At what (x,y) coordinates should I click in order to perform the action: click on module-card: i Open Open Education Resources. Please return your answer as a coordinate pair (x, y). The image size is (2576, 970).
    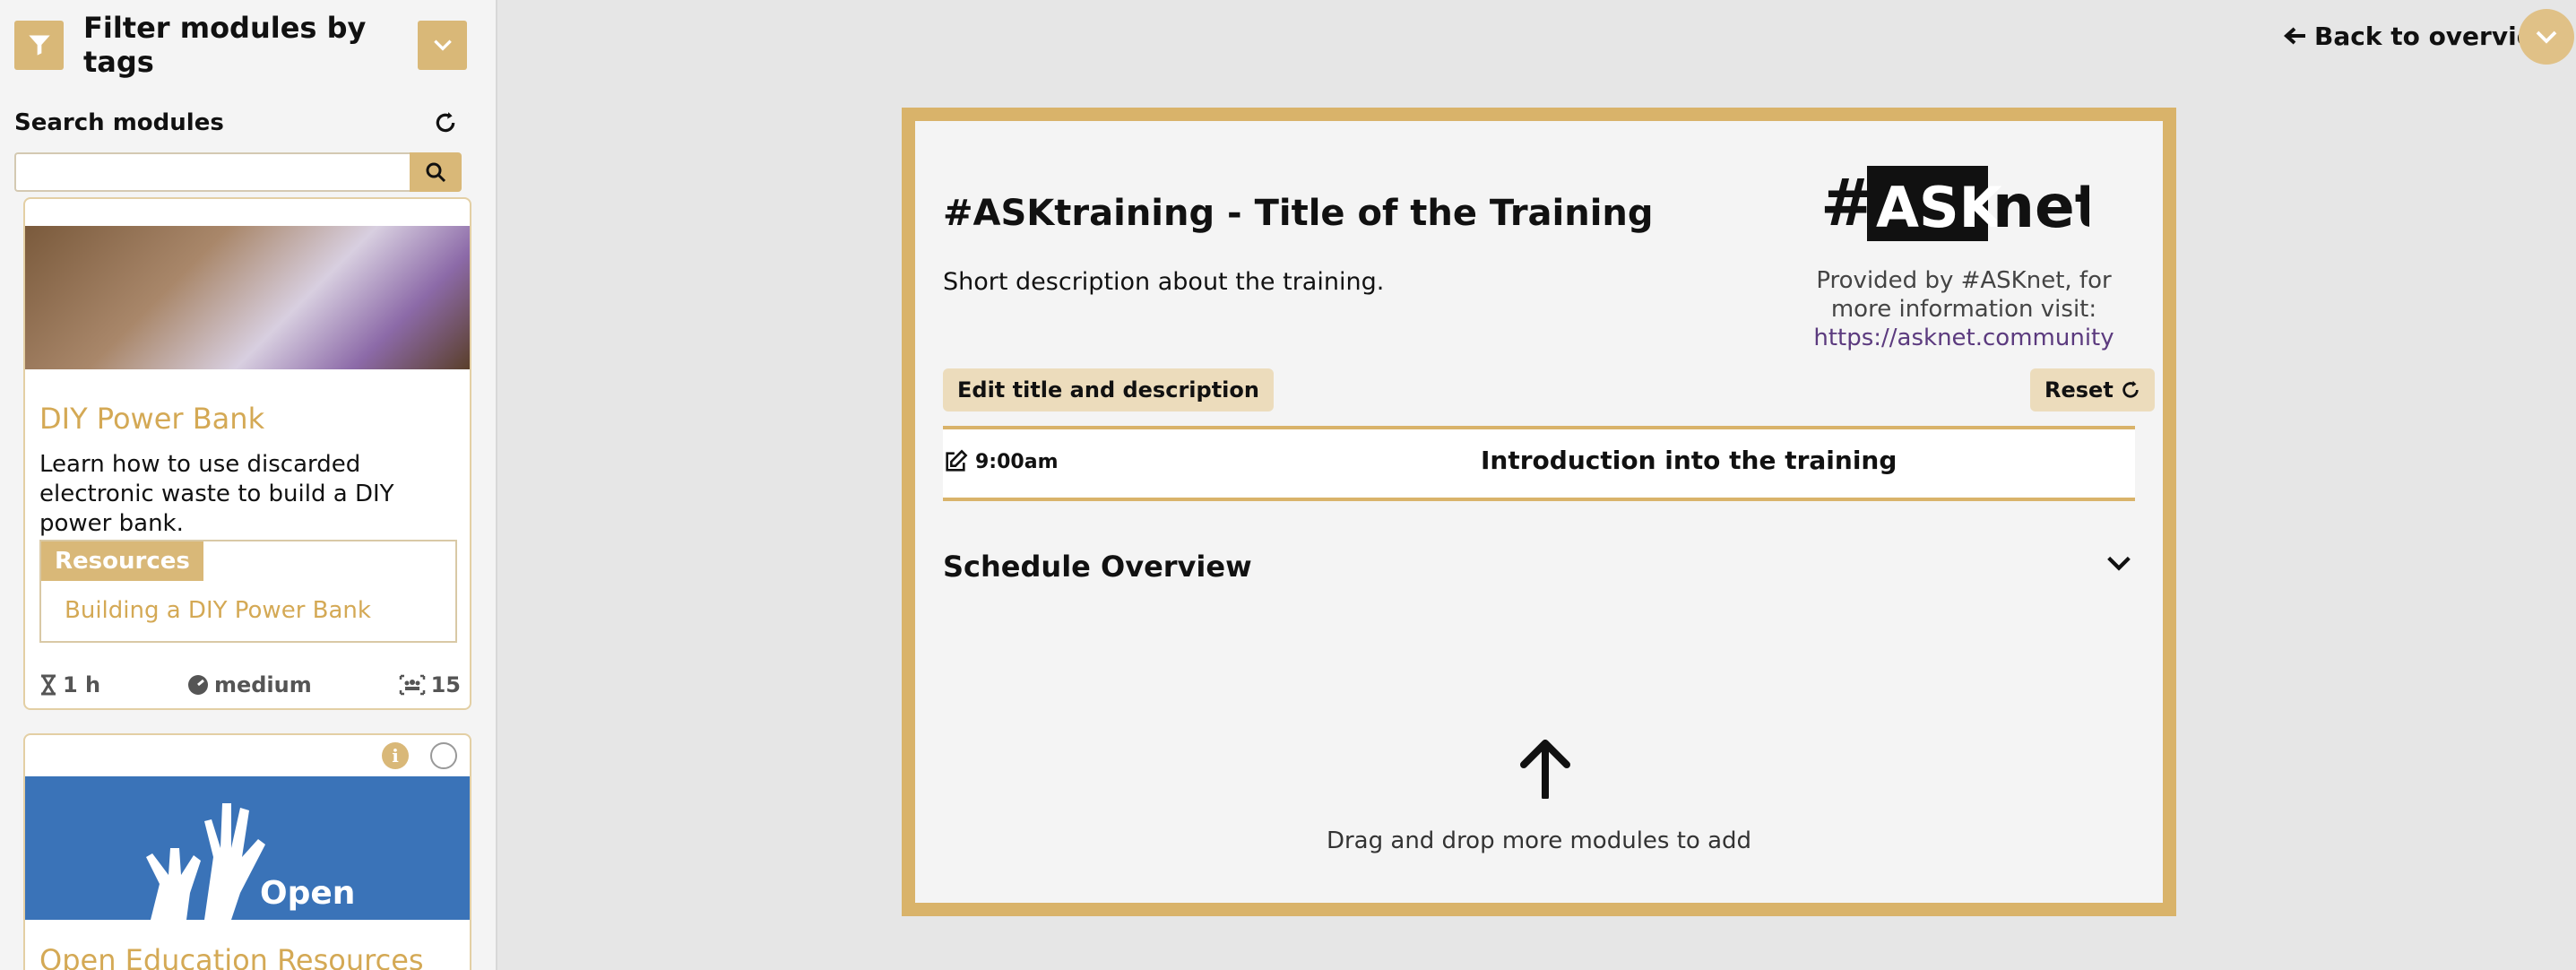
    Looking at the image, I should click on (247, 852).